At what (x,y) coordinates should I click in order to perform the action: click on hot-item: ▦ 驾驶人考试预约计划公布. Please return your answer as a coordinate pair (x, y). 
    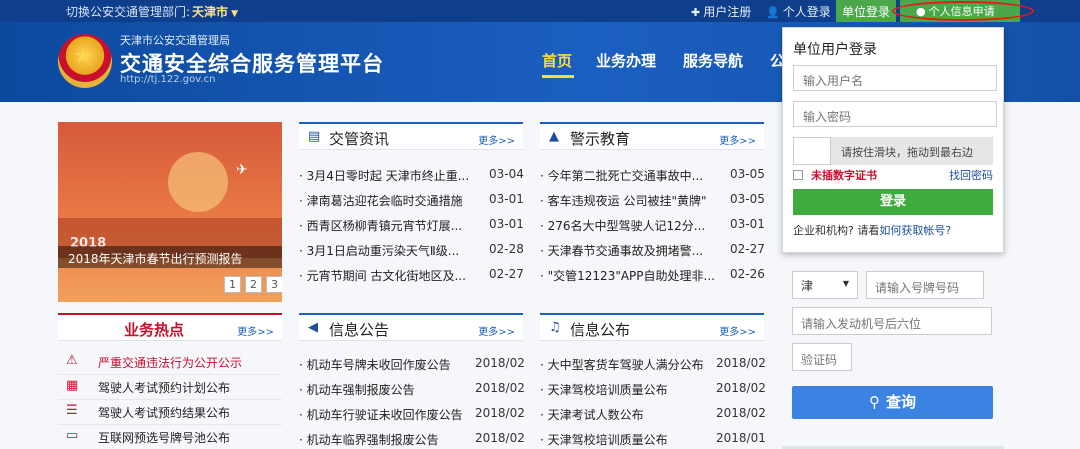
    Looking at the image, I should click on (170, 388).